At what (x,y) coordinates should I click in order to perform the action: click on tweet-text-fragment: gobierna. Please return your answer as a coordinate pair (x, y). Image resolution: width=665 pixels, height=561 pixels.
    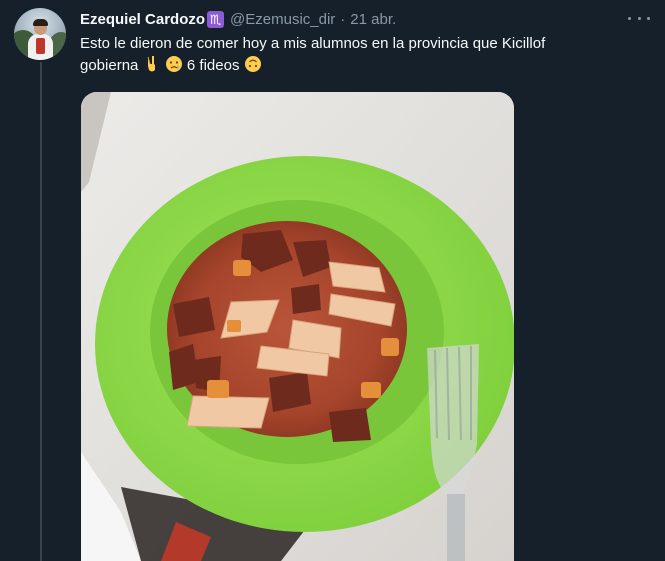
    Looking at the image, I should click on (109, 65).